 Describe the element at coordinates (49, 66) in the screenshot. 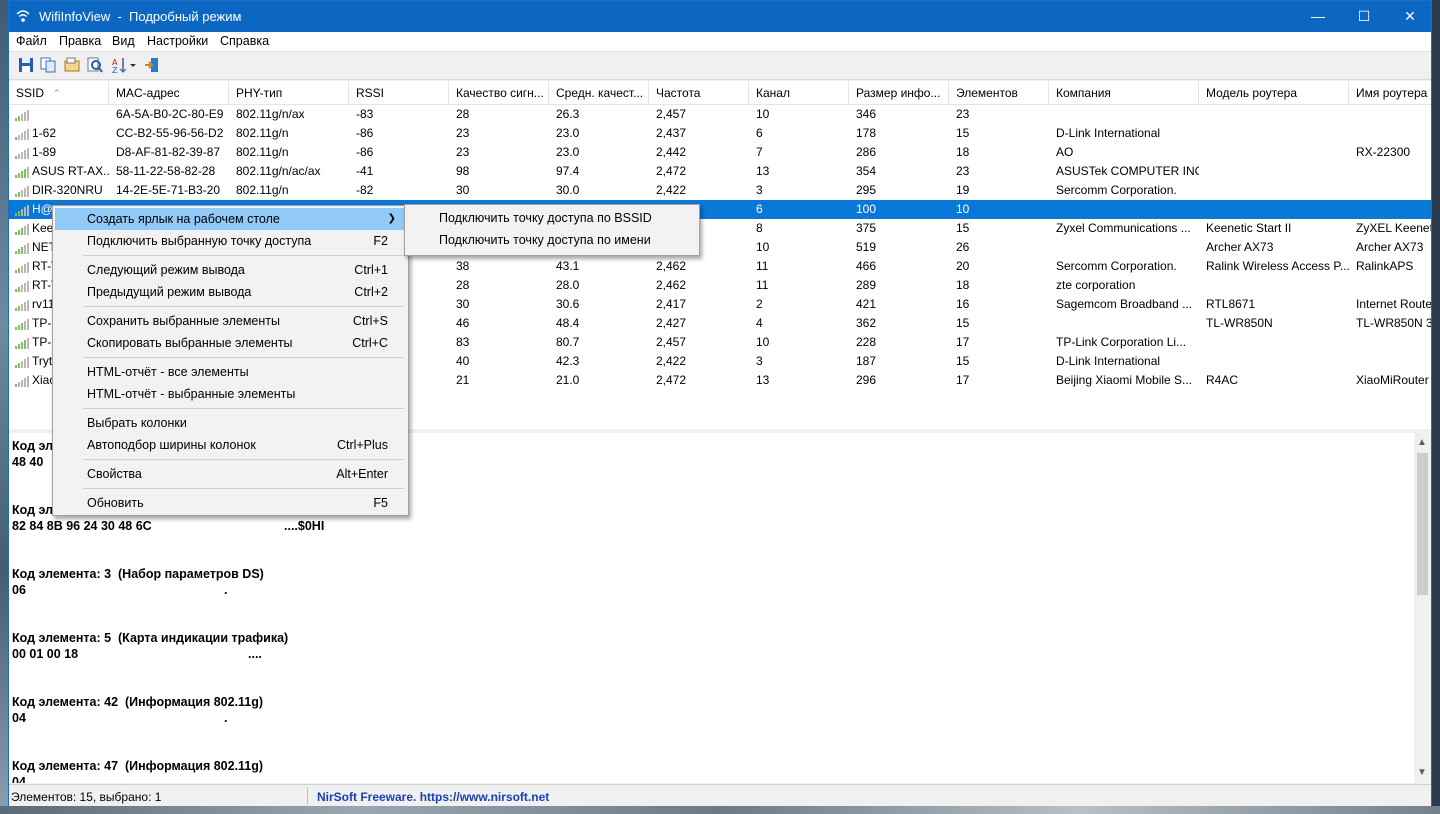

I see `copy-icon` at that location.